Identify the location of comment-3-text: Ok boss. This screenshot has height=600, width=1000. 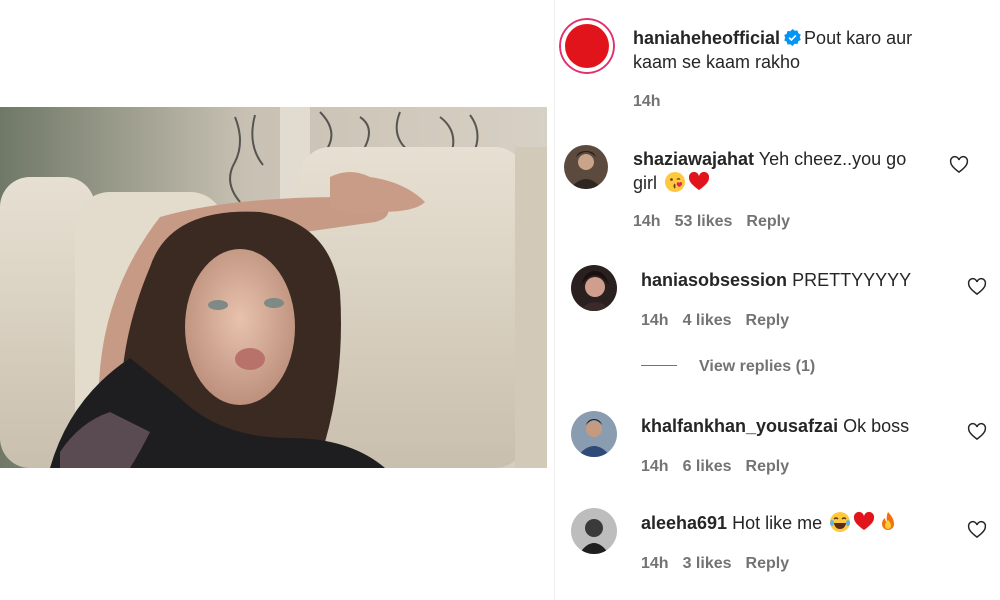
(876, 426).